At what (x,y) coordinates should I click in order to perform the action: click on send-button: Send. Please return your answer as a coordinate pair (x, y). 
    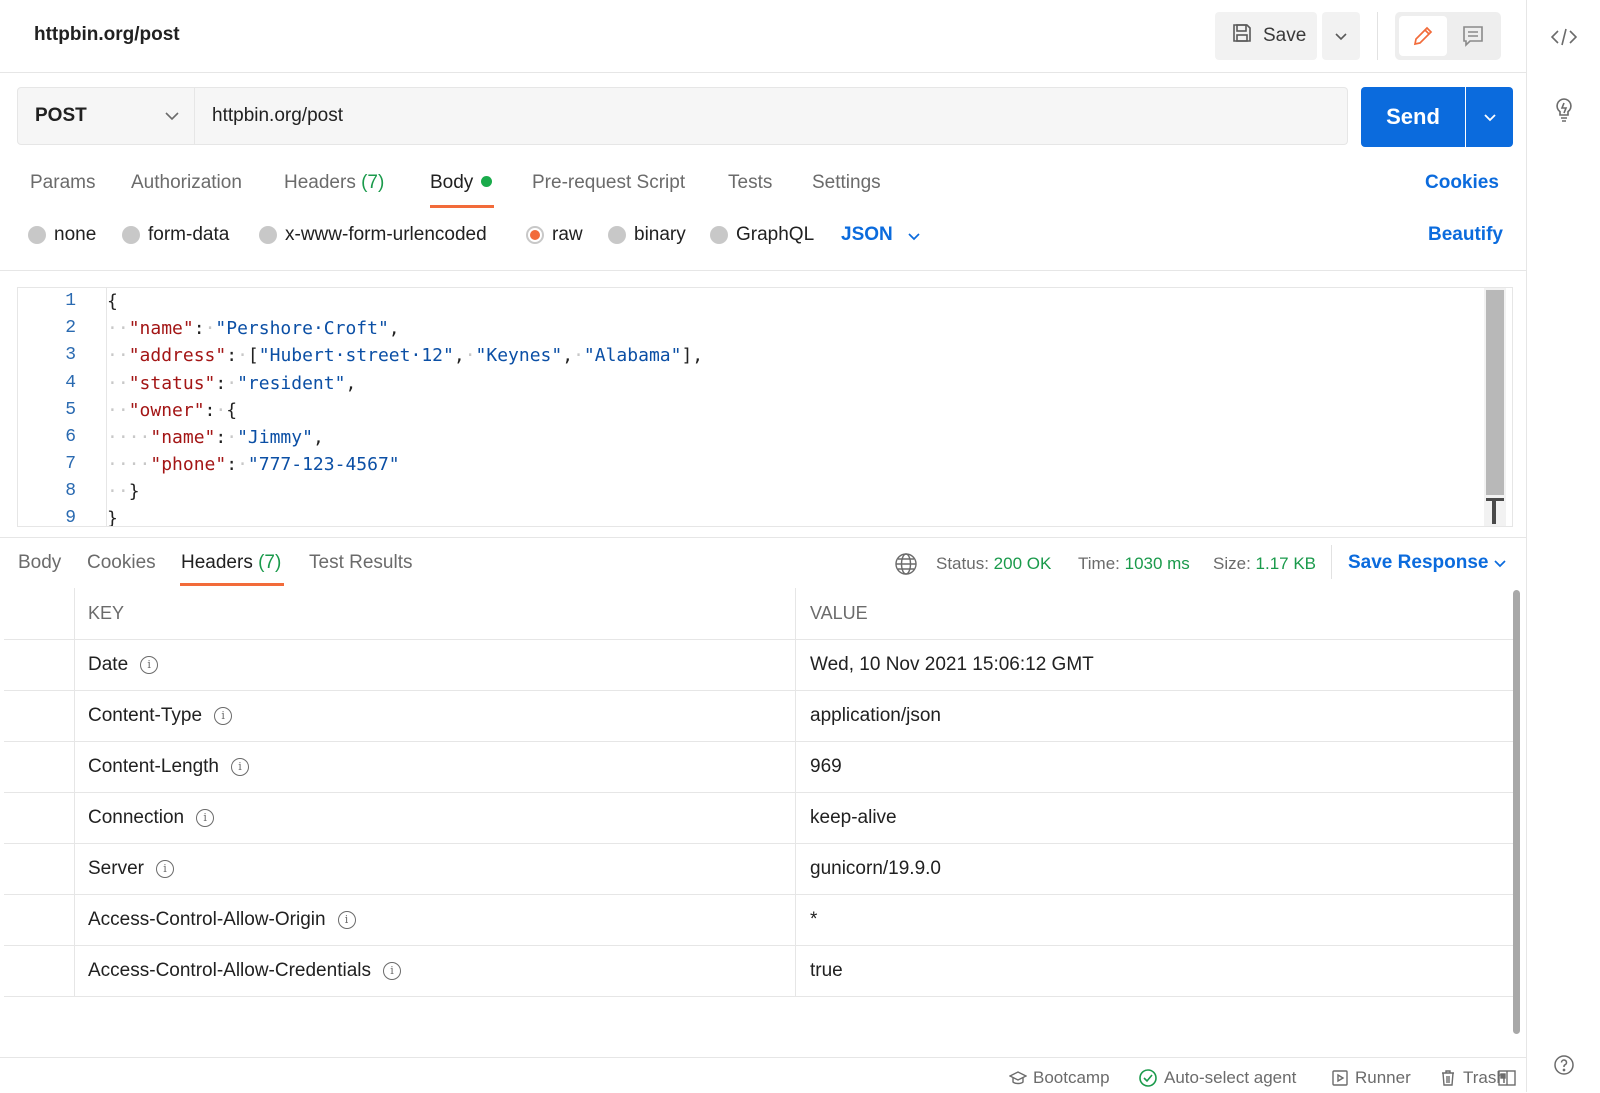
    Looking at the image, I should click on (1413, 117).